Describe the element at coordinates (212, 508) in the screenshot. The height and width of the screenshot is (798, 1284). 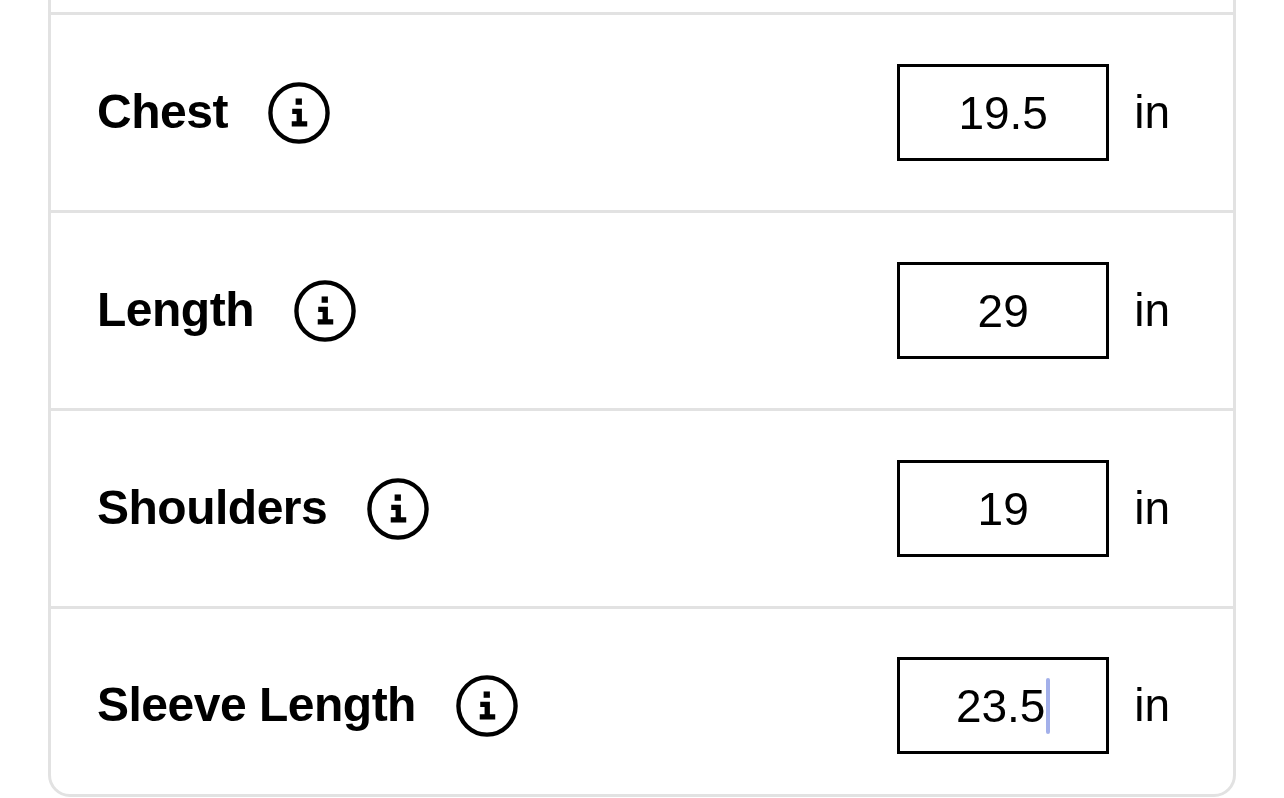
I see `measurement-label: Shoulders` at that location.